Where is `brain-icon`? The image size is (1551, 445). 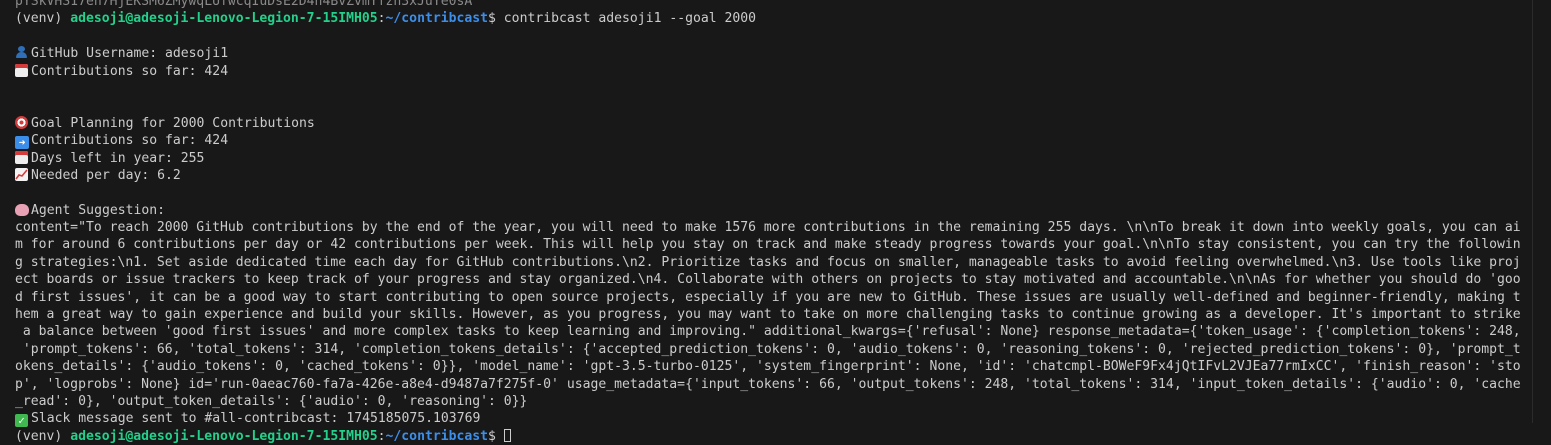 brain-icon is located at coordinates (22, 209).